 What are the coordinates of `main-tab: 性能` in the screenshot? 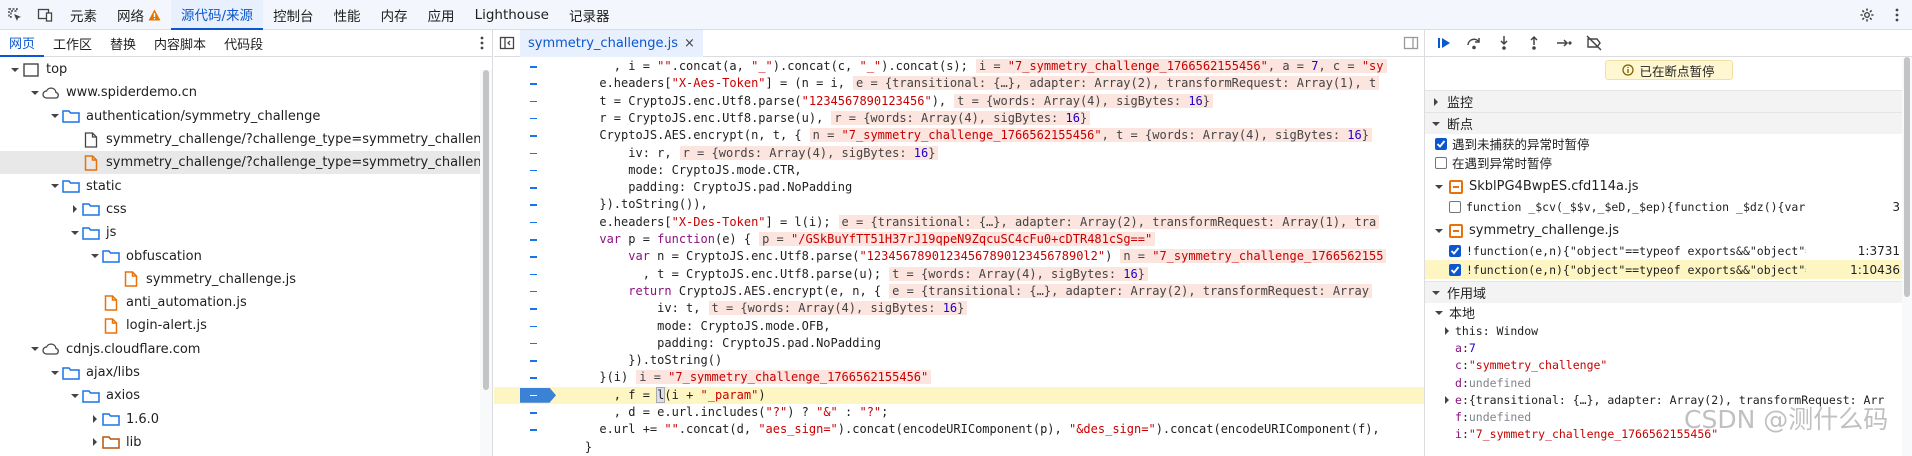 It's located at (347, 15).